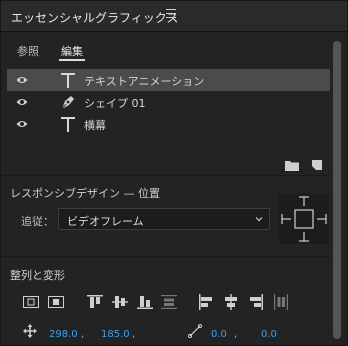 Image resolution: width=348 pixels, height=346 pixels. What do you see at coordinates (144, 81) in the screenshot?
I see `layer-name: テキストアニメーション` at bounding box center [144, 81].